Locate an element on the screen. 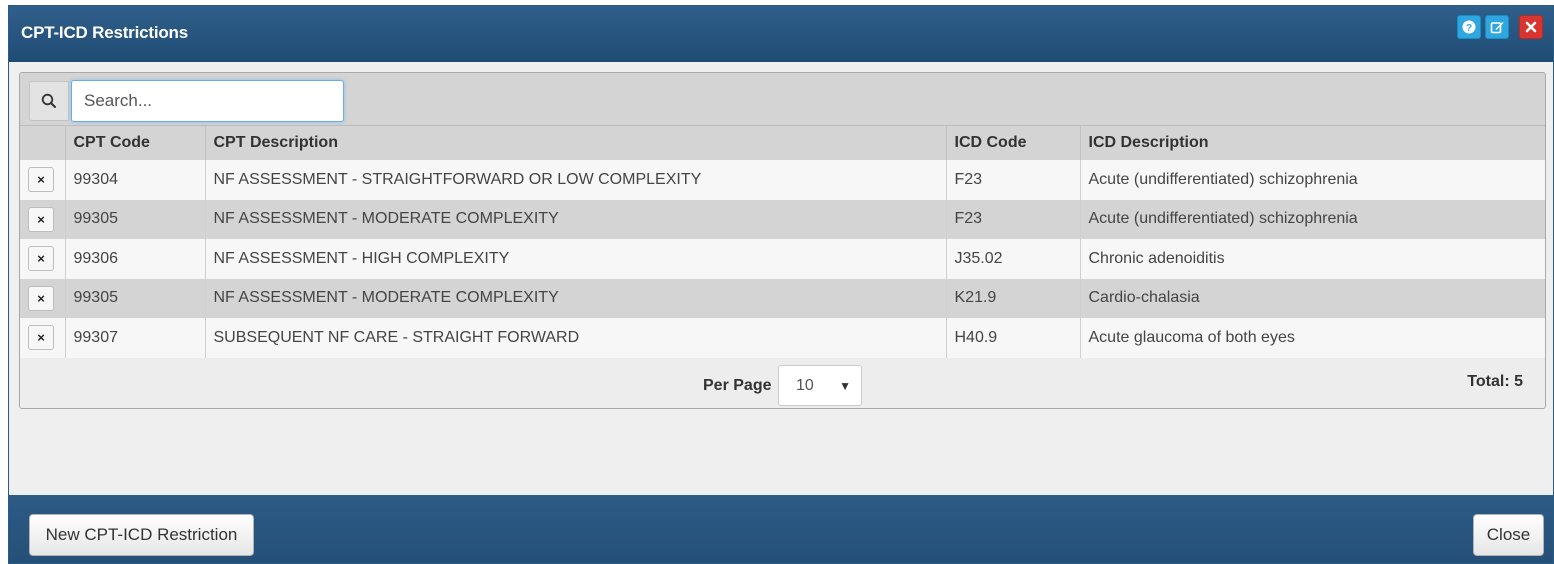 Image resolution: width=1554 pixels, height=564 pixels. column-header-cpt-code: CPT Code is located at coordinates (134, 143).